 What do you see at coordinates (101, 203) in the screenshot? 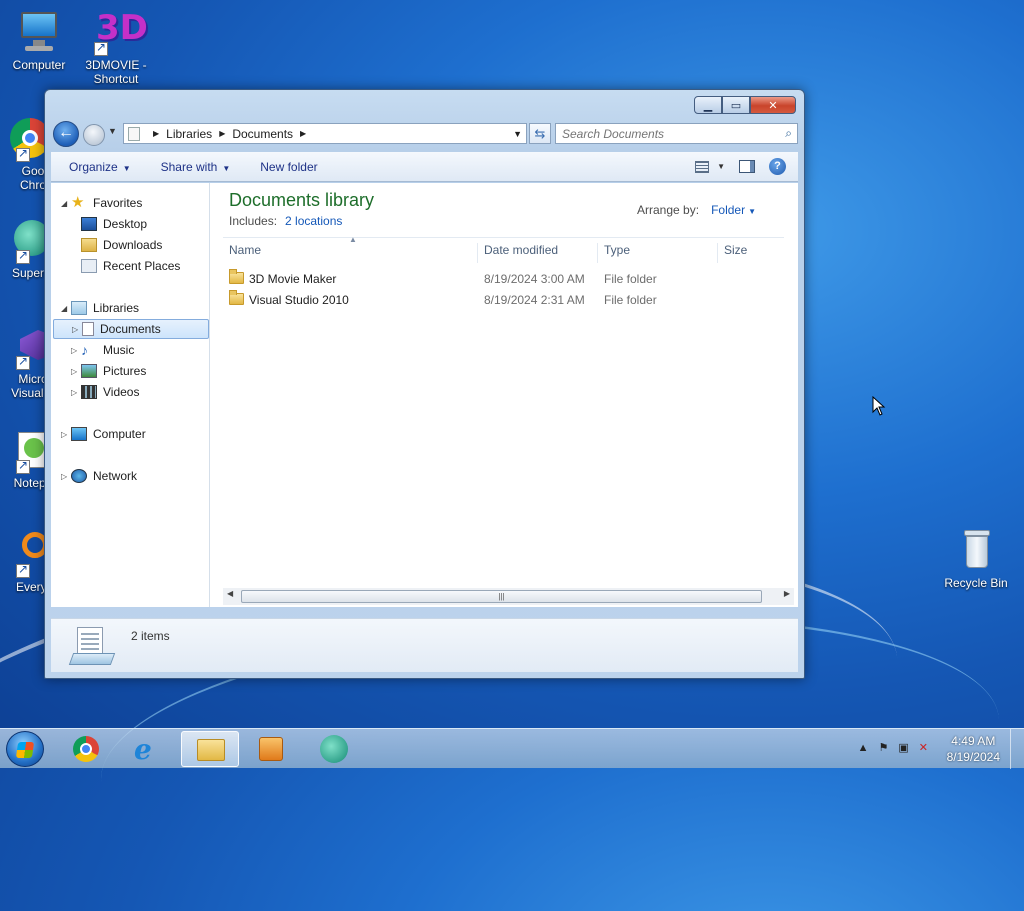
I see `nav-favorites: ◢ ★ Favorites` at bounding box center [101, 203].